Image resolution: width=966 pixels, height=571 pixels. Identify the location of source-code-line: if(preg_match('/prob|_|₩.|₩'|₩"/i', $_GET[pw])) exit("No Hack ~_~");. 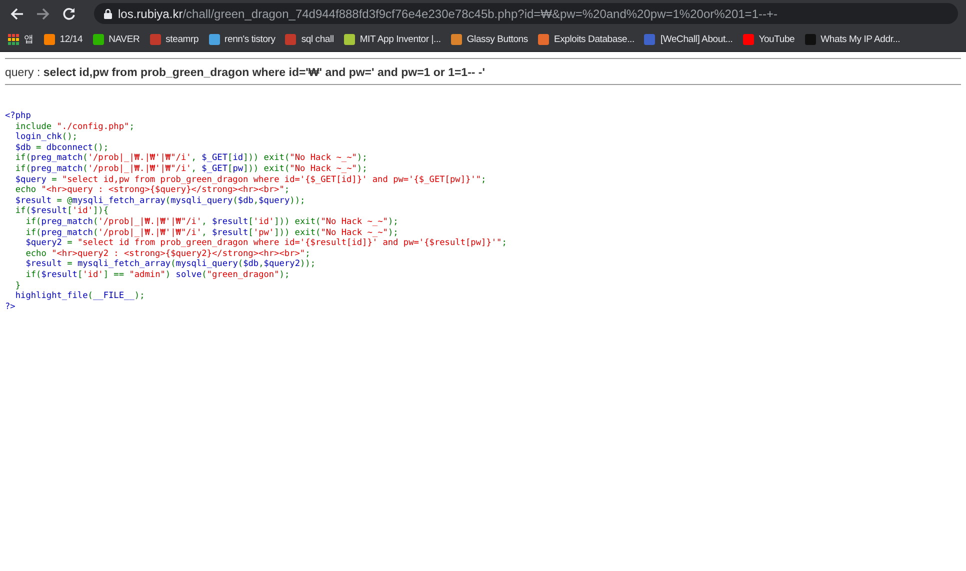
(191, 169).